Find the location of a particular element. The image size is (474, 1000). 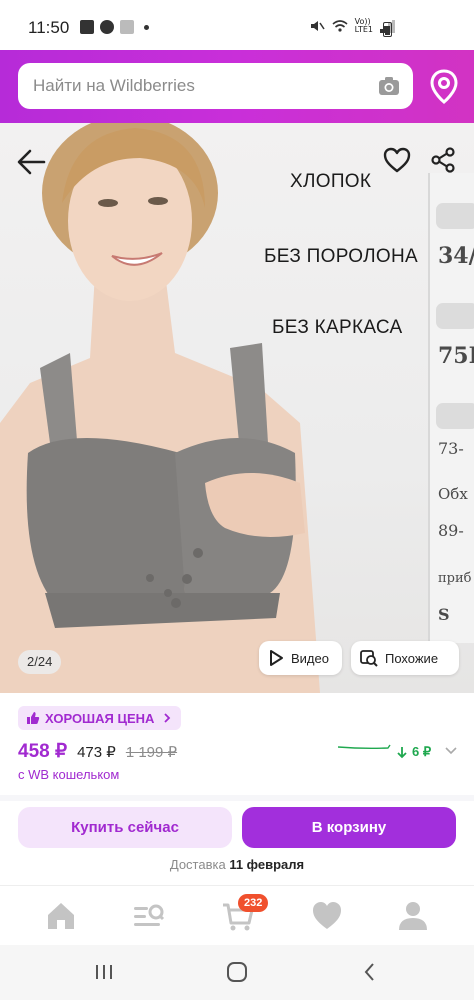

size-value: 75I is located at coordinates (456, 356).